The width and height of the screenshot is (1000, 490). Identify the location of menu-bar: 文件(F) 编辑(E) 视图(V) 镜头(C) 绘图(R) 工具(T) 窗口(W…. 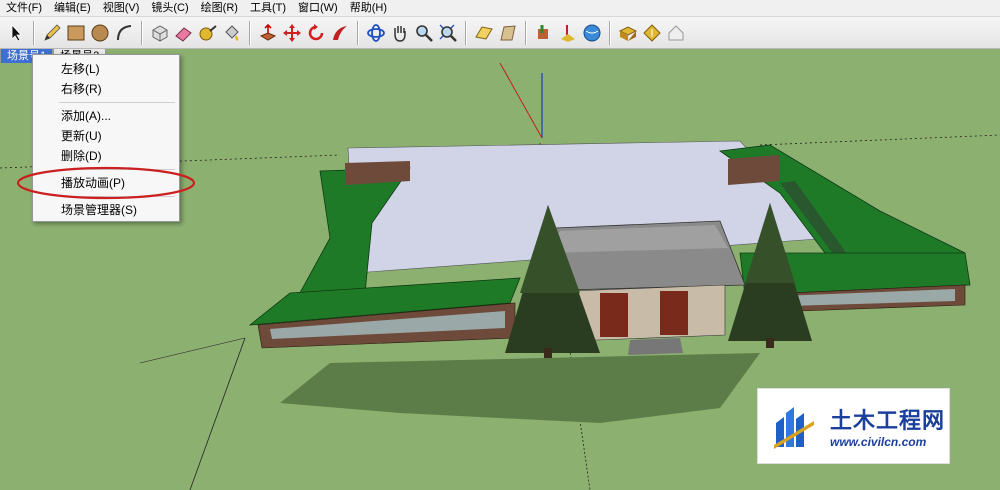
(500, 8).